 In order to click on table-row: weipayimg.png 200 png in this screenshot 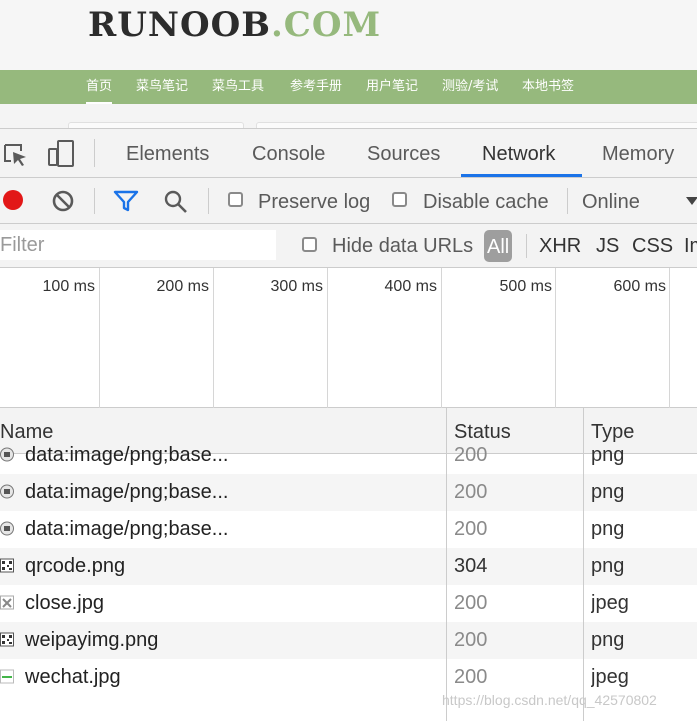, I will do `click(348, 640)`.